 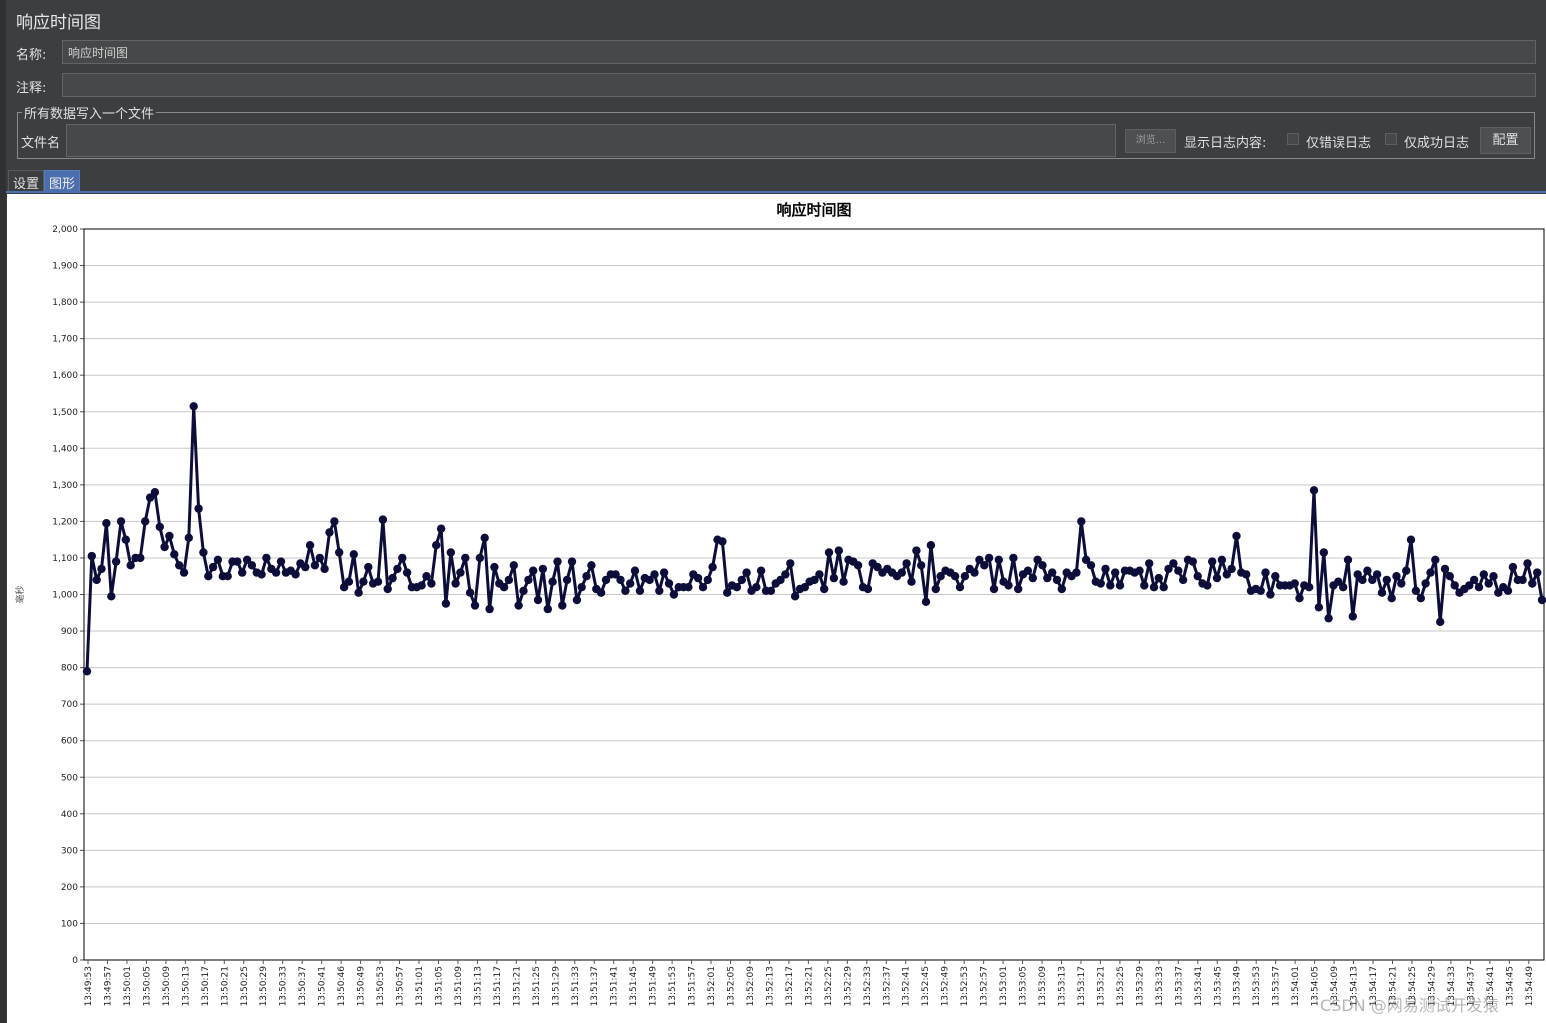 I want to click on x-tick-label: 13:51:53, so click(x=673, y=986).